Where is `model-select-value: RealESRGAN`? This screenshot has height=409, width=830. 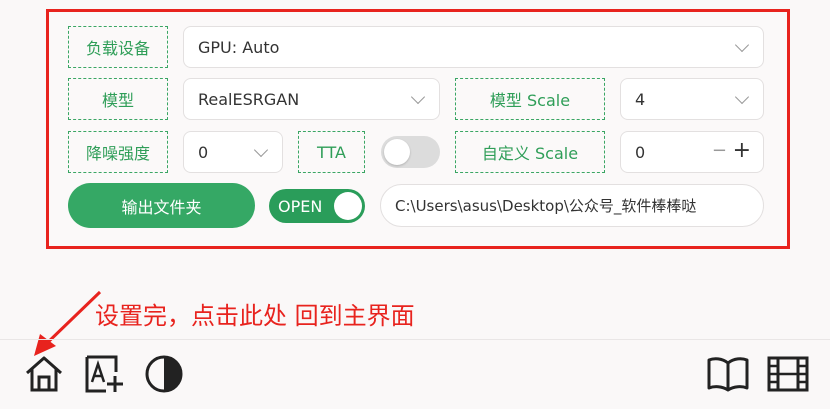 model-select-value: RealESRGAN is located at coordinates (249, 99).